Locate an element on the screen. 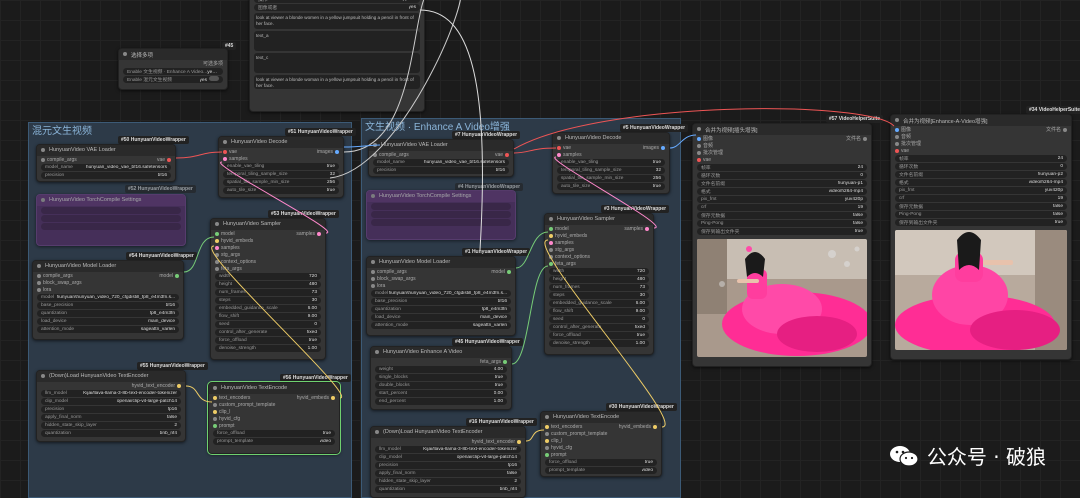 This screenshot has height=498, width=1080. widget-row: denoise_strength 1.00 is located at coordinates (268, 348).